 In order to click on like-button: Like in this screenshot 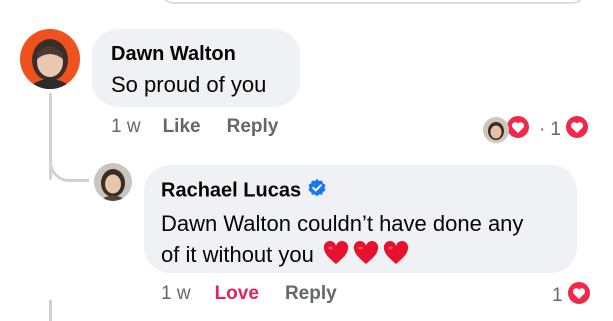, I will do `click(182, 127)`.